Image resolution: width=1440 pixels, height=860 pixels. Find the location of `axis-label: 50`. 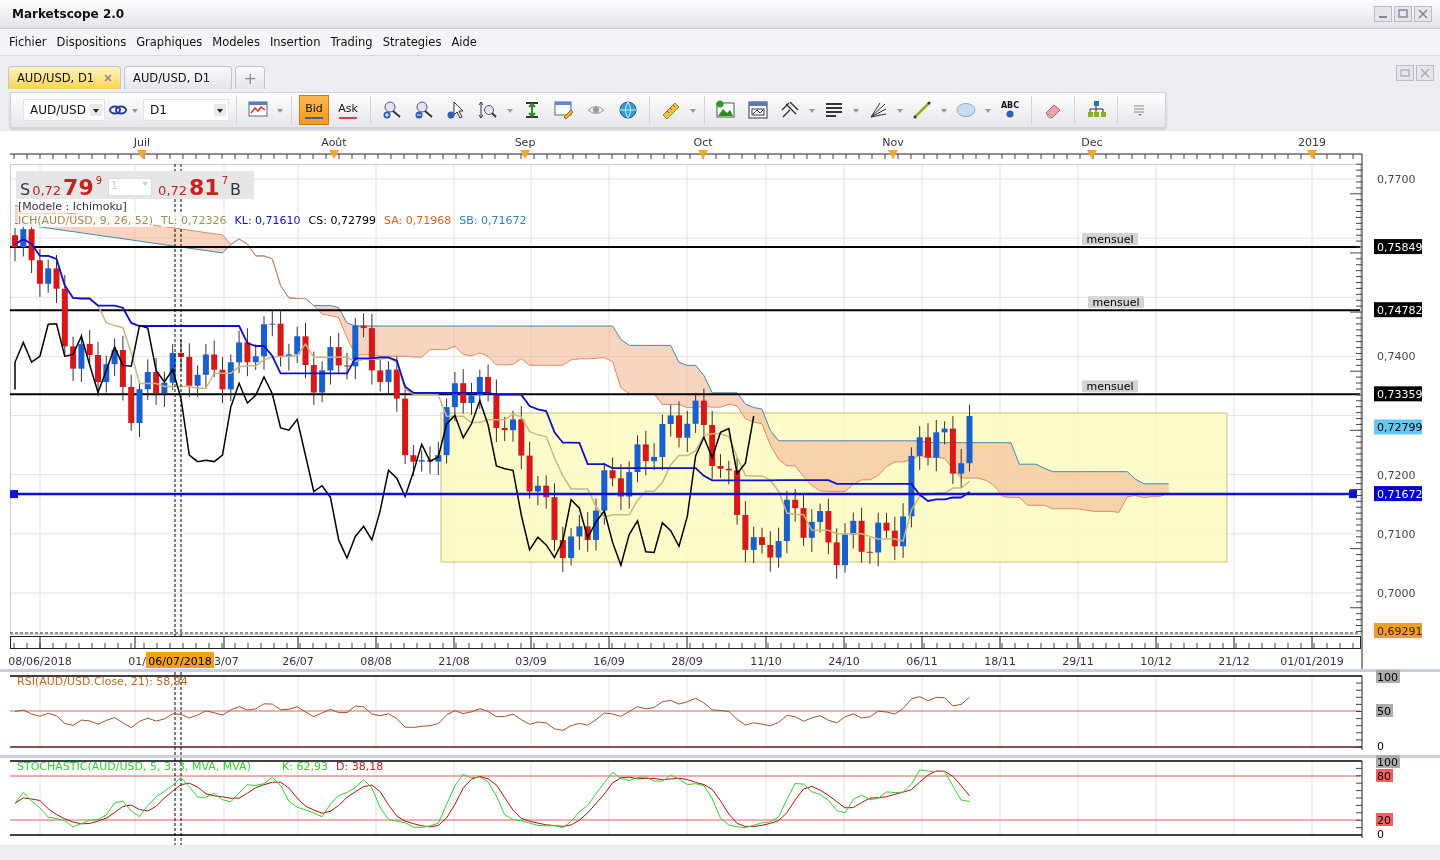

axis-label: 50 is located at coordinates (1384, 711).